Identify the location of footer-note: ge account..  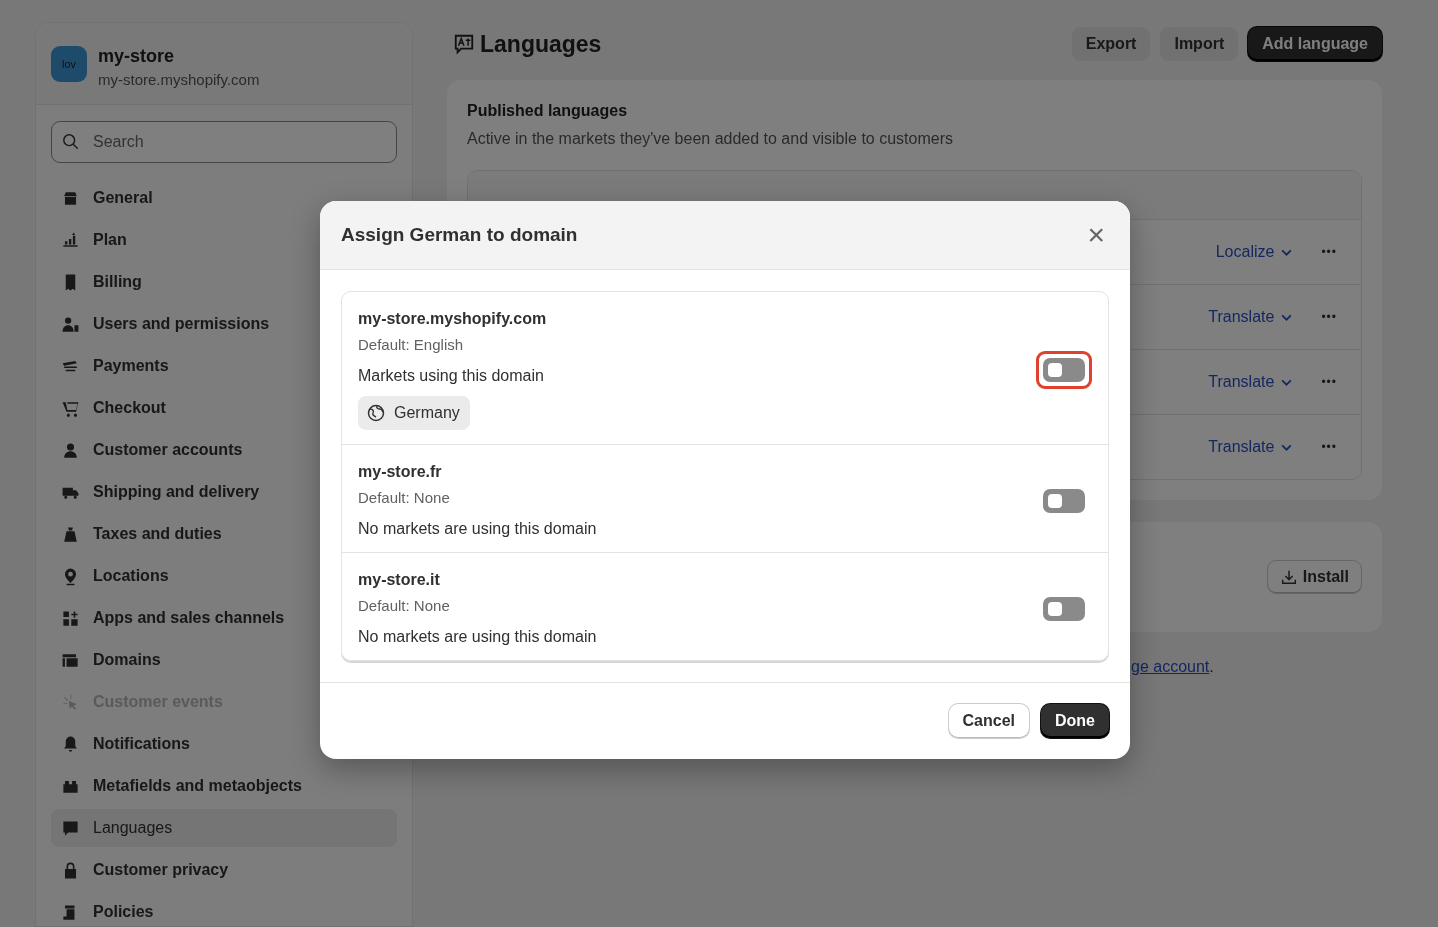
(1173, 667).